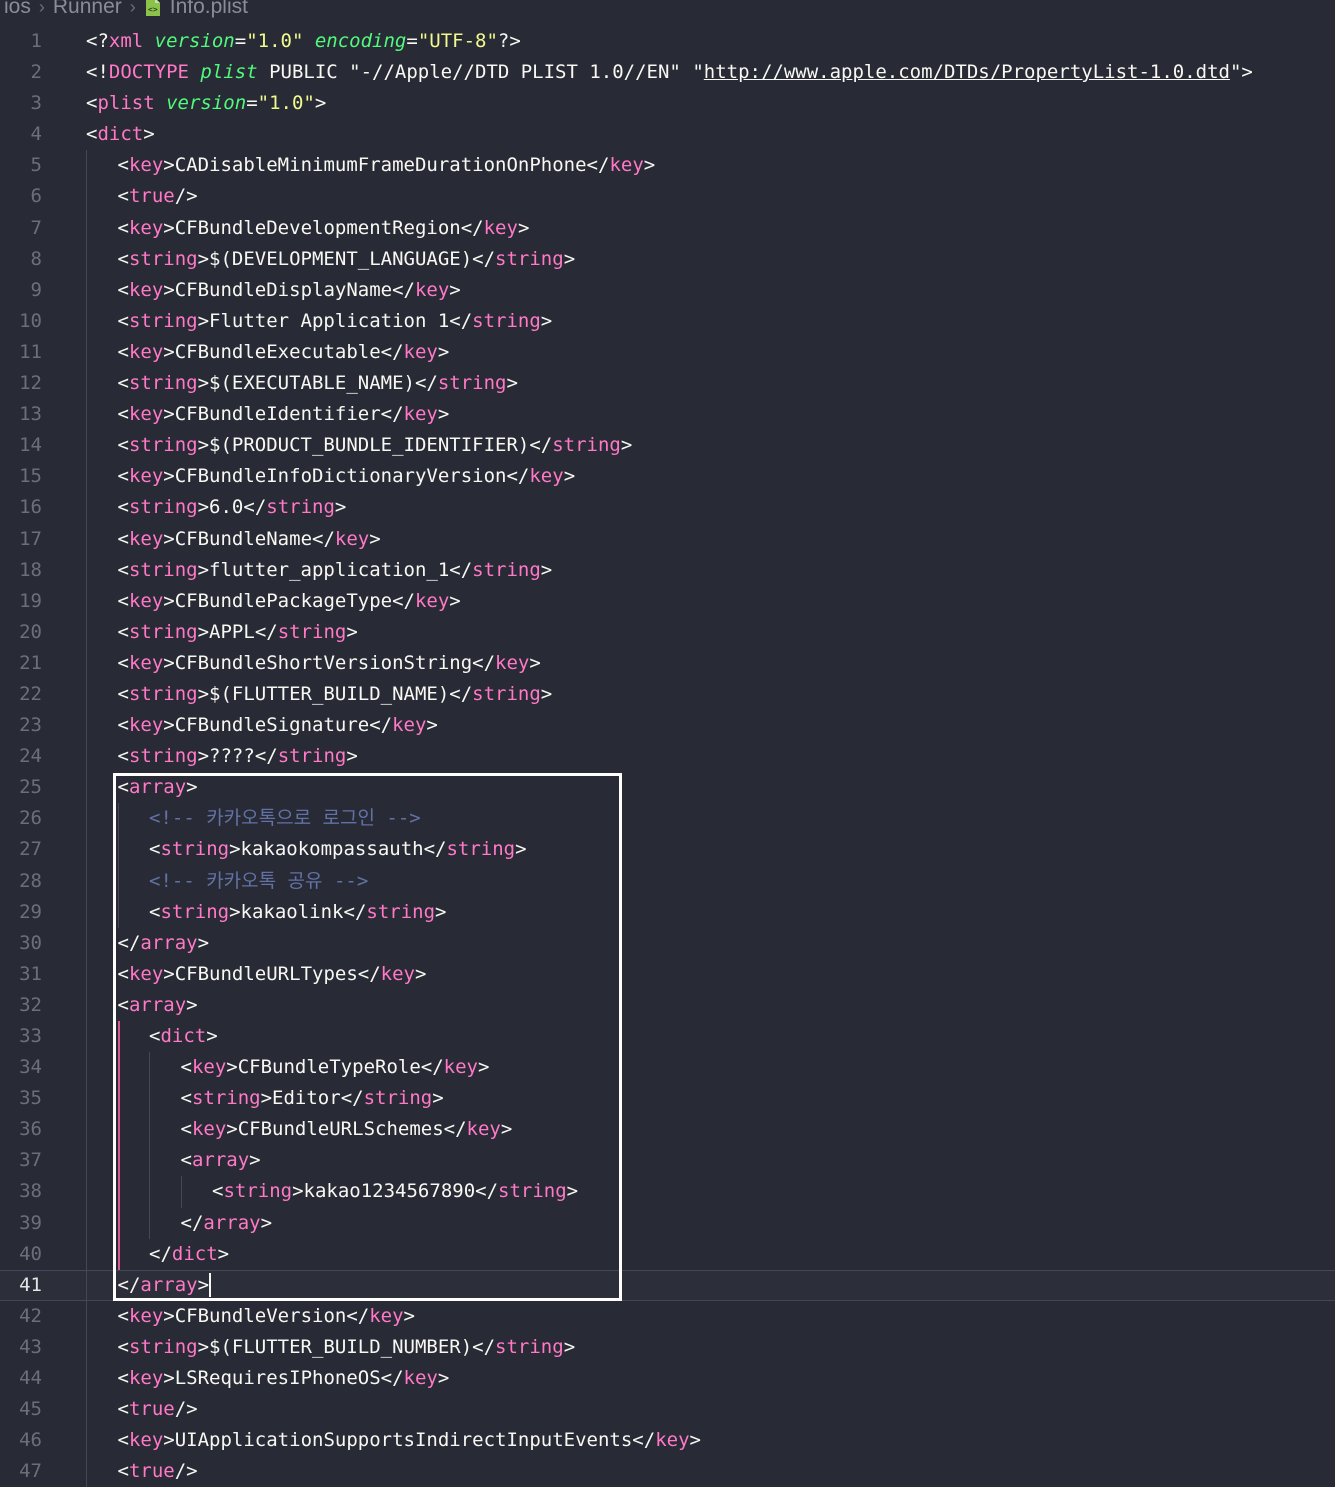 This screenshot has width=1335, height=1487. I want to click on code-line: 31 <key>CFBundleURLTypes</key>, so click(667, 974).